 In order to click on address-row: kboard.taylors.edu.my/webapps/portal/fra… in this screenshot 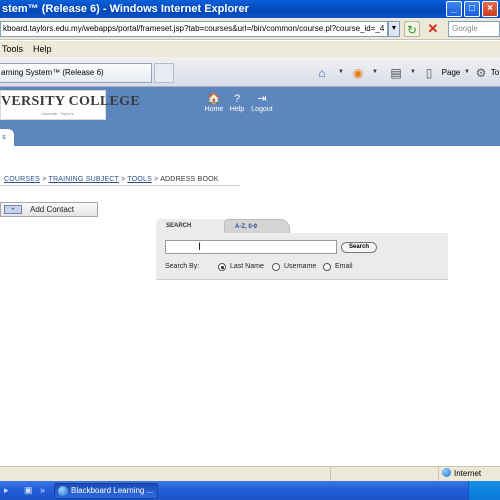, I will do `click(250, 29)`.